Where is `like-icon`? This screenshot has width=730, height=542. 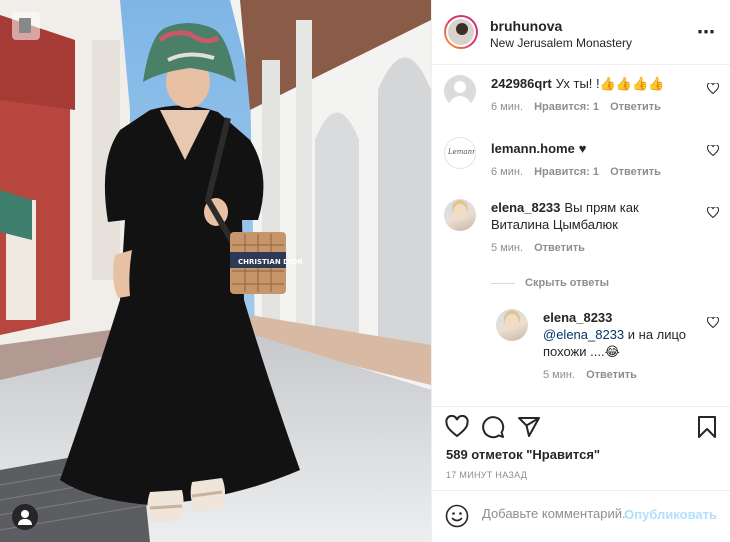
like-icon is located at coordinates (457, 427).